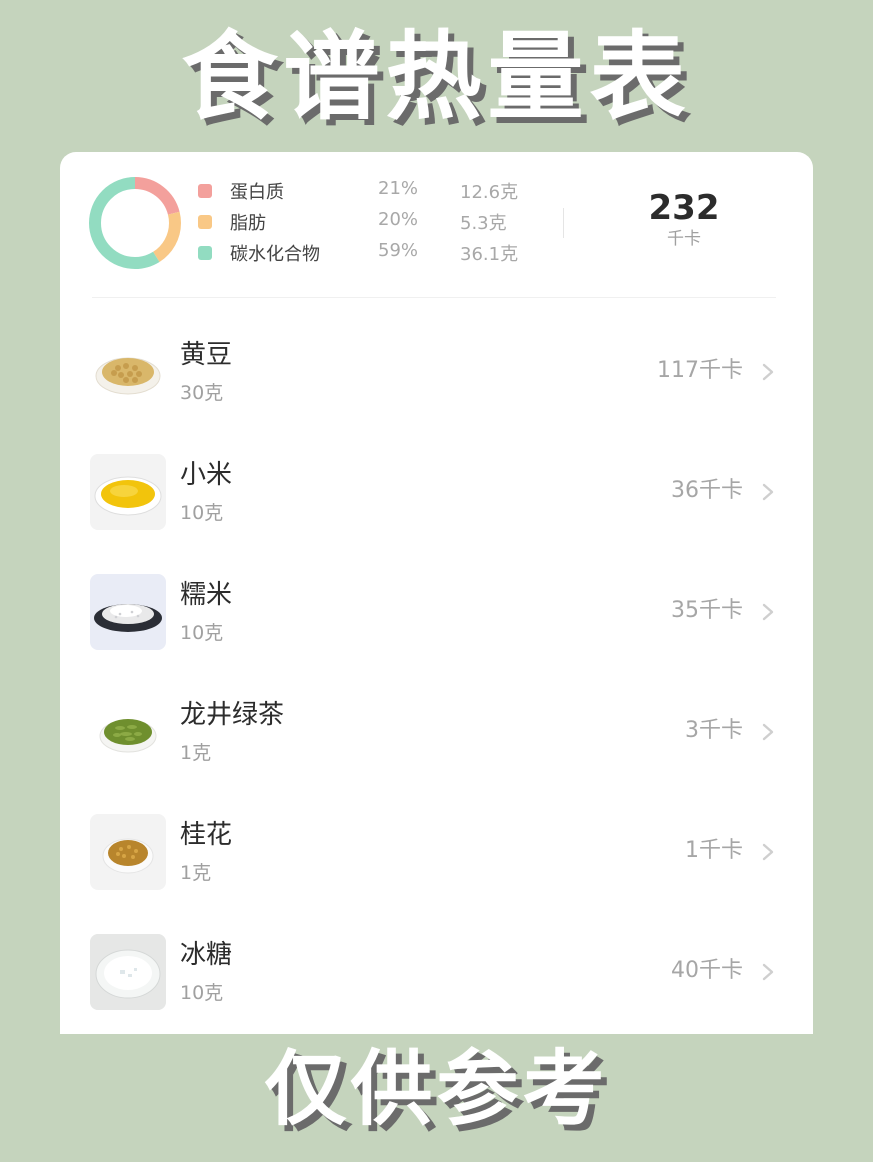  I want to click on food-amount: 30克, so click(202, 393).